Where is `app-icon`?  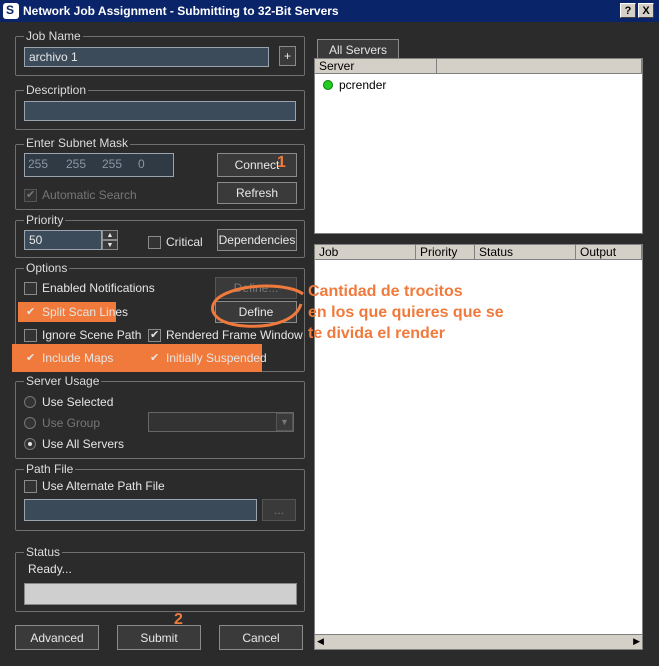 app-icon is located at coordinates (11, 11).